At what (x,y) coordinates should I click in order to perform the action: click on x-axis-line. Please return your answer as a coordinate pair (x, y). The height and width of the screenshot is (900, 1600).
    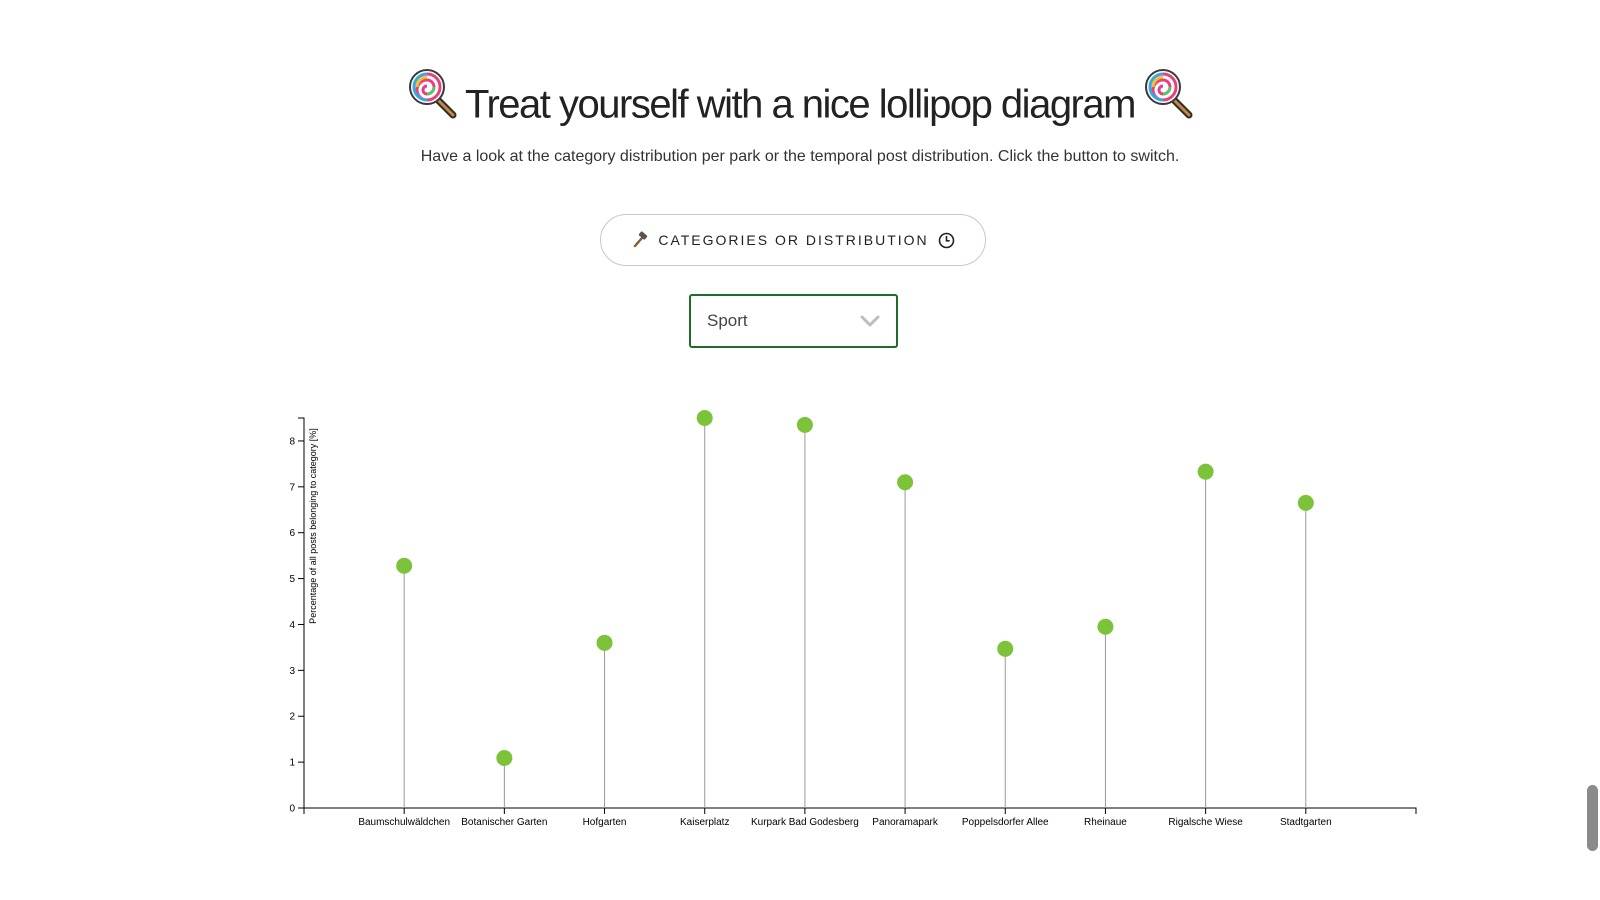
    Looking at the image, I should click on (860, 810).